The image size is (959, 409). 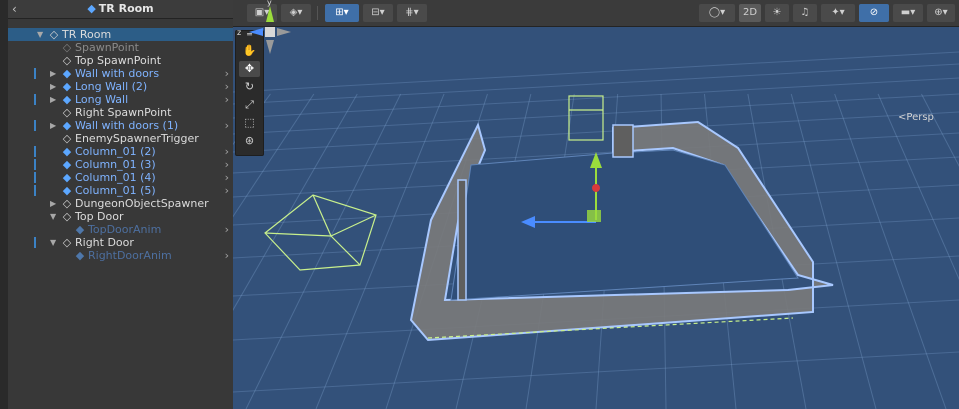 I want to click on grid-snap-icon: ⊞▾, so click(x=342, y=13).